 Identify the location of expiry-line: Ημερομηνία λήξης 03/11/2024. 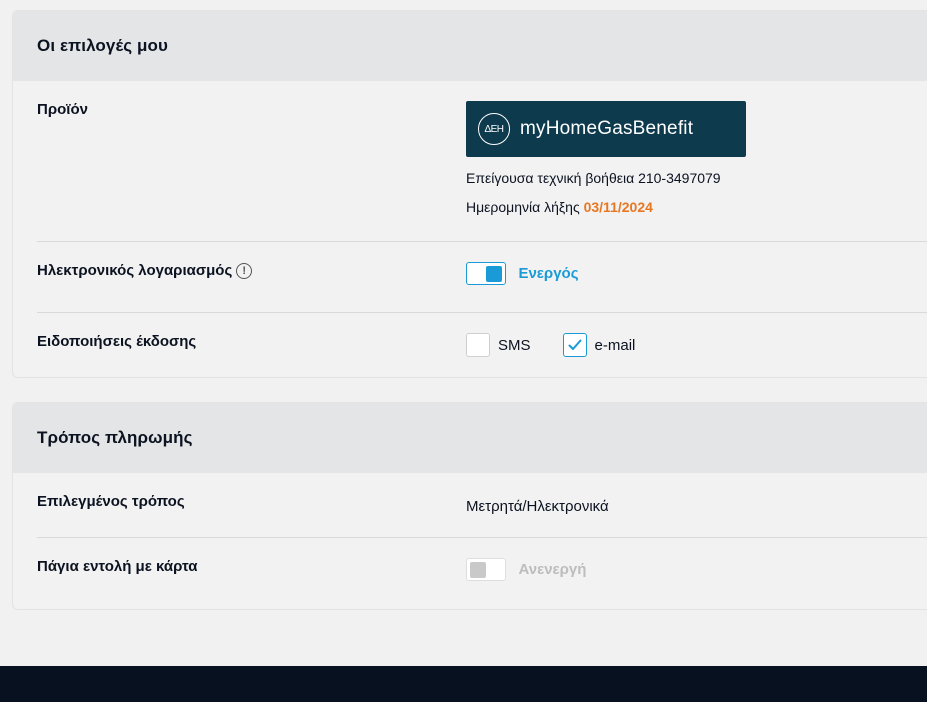
(606, 207).